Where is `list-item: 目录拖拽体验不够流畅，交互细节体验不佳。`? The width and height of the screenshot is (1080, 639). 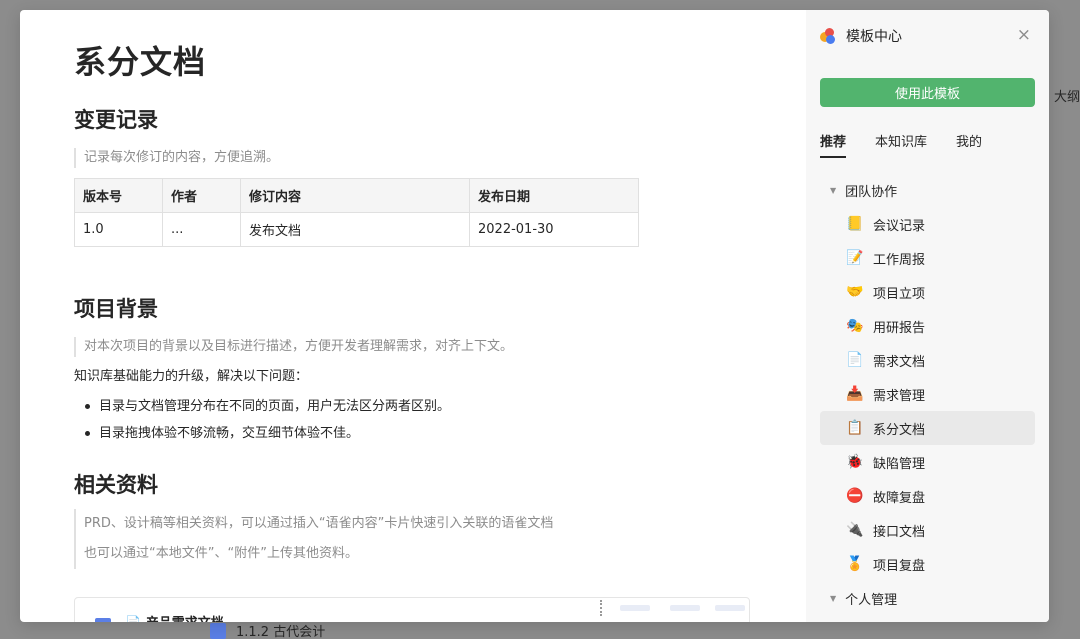
list-item: 目录拖拽体验不够流畅，交互细节体验不佳。 is located at coordinates (440, 433).